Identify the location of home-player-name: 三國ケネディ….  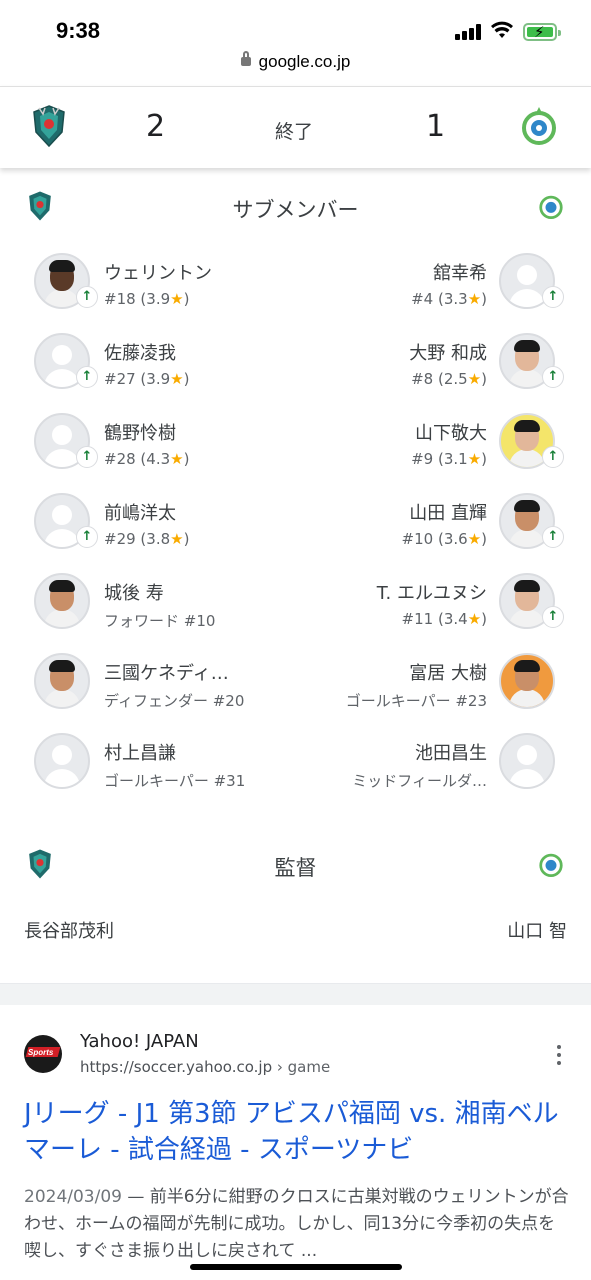
(166, 672).